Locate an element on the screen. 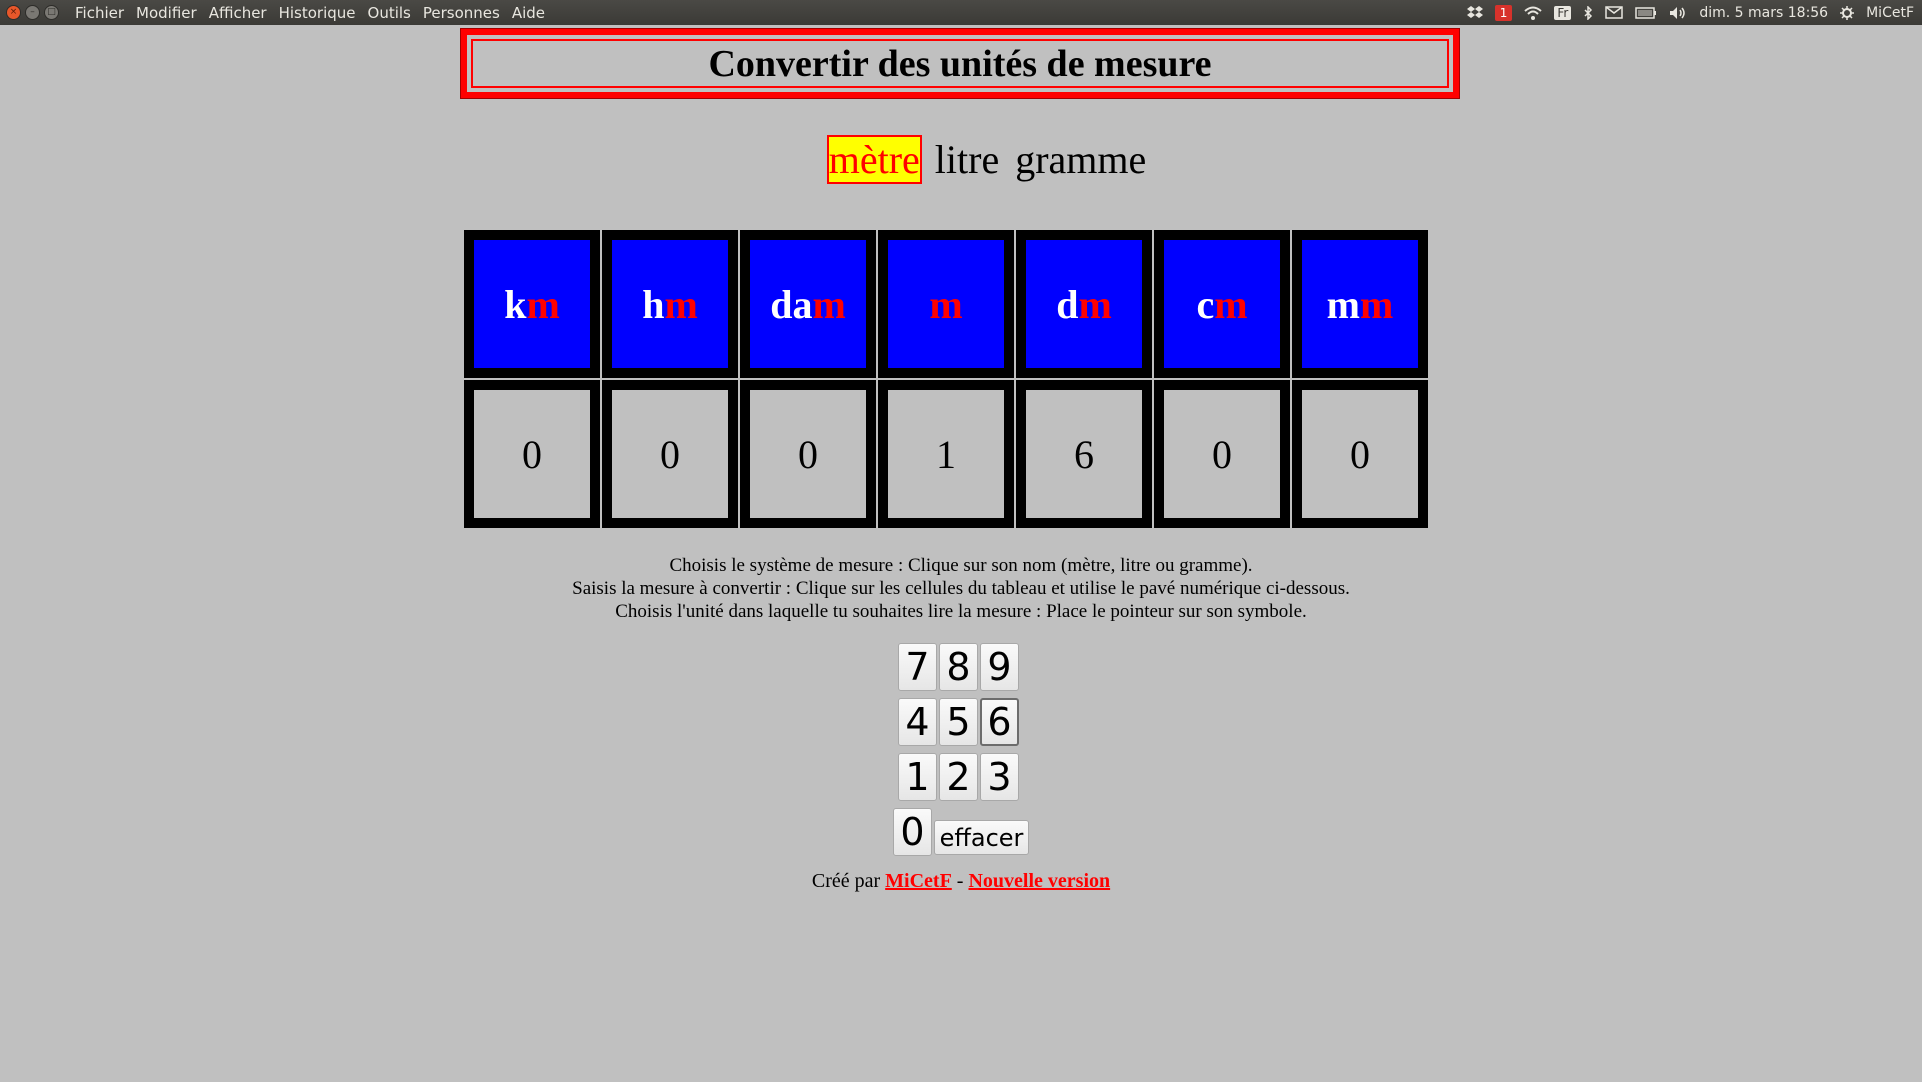  digit-cell-dam: 0 is located at coordinates (808, 454).